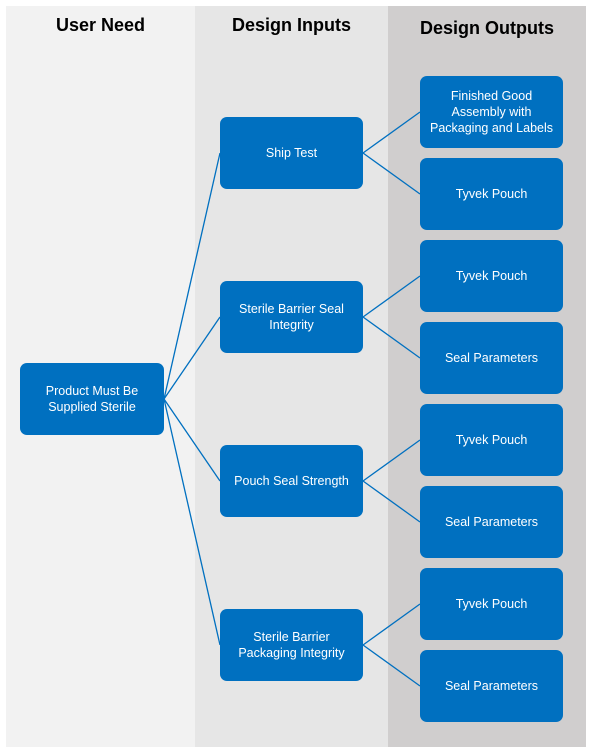 The width and height of the screenshot is (594, 755). What do you see at coordinates (291, 153) in the screenshot?
I see `design-input-box: Ship Test` at bounding box center [291, 153].